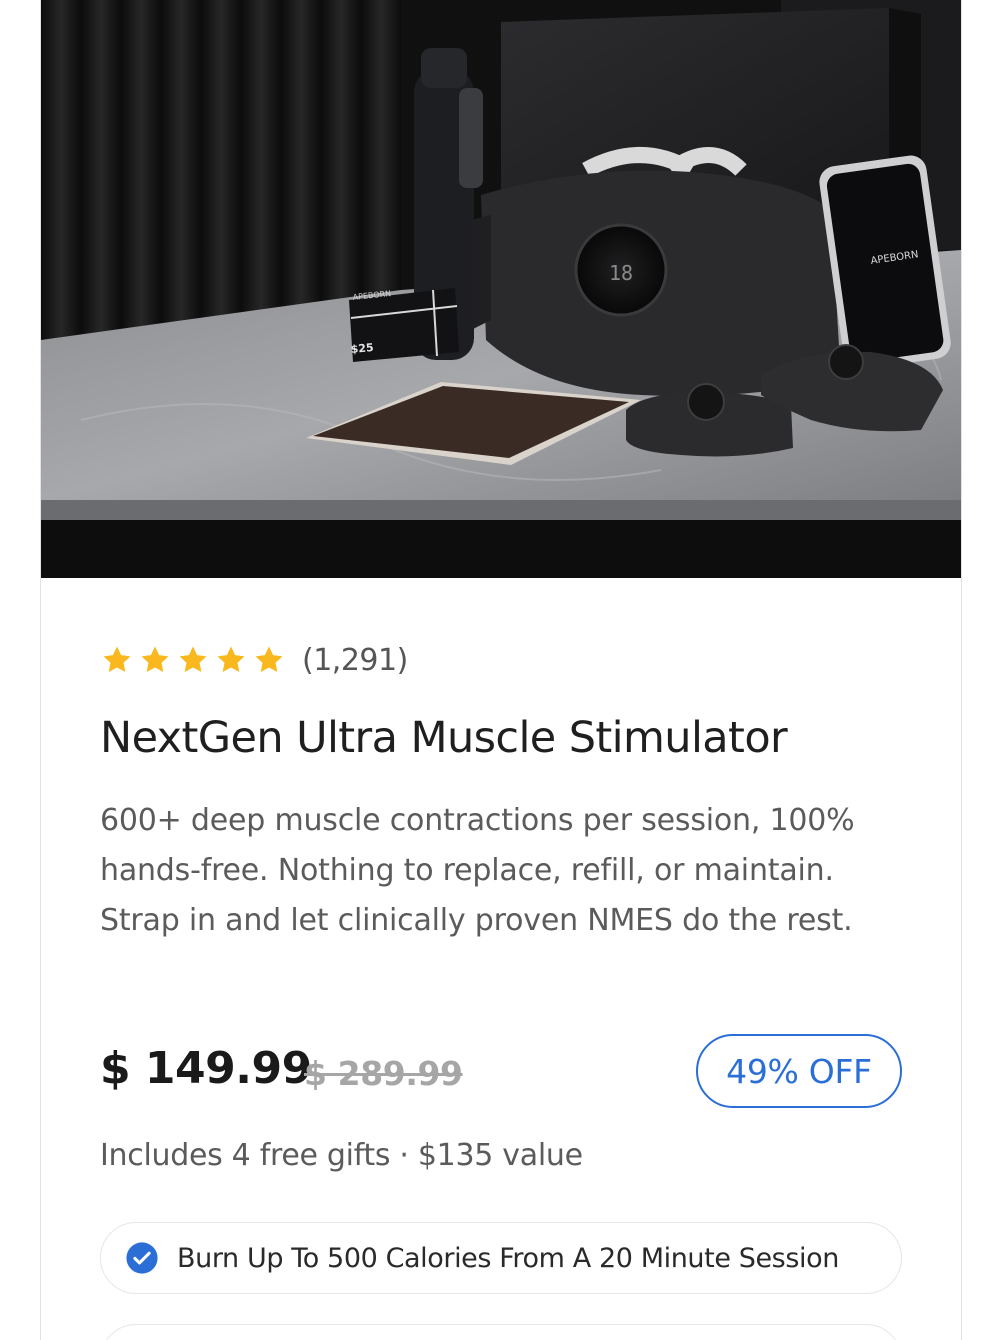 Image resolution: width=1000 pixels, height=1340 pixels. Describe the element at coordinates (621, 273) in the screenshot. I see `device-display-text: 18` at that location.